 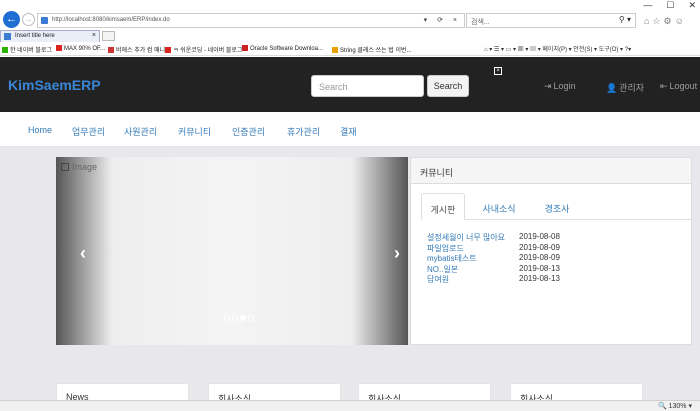 I want to click on carousel-indicators, so click(x=239, y=318).